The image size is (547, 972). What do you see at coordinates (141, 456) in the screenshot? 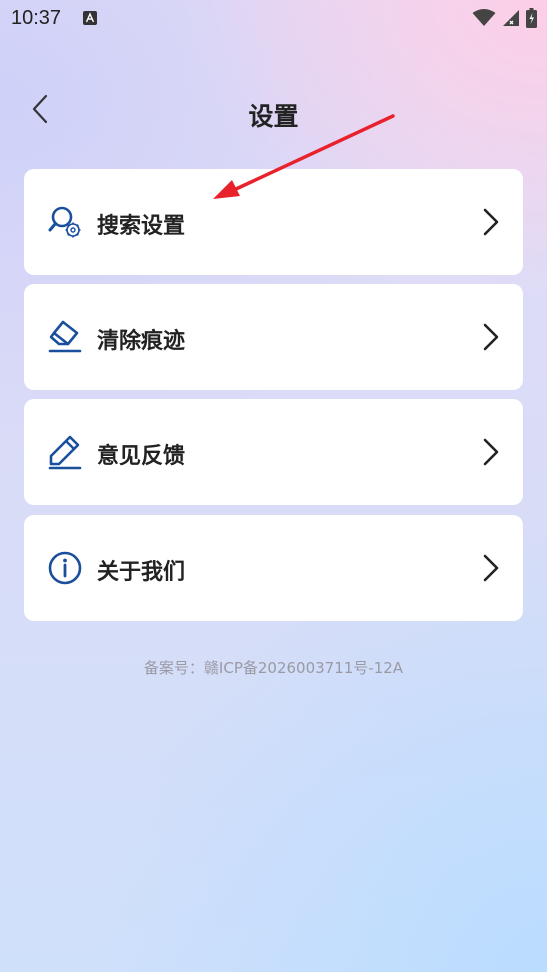
I see `menu-item-label: 意见反馈` at bounding box center [141, 456].